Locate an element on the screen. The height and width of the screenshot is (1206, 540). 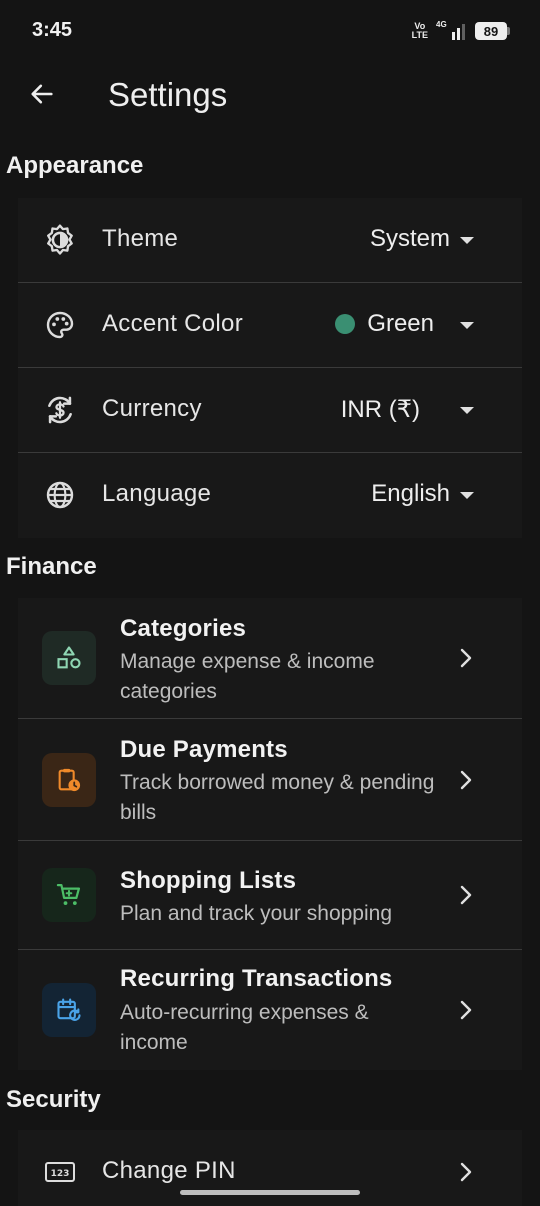
accent-color-label: Accent Color is located at coordinates (172, 323).